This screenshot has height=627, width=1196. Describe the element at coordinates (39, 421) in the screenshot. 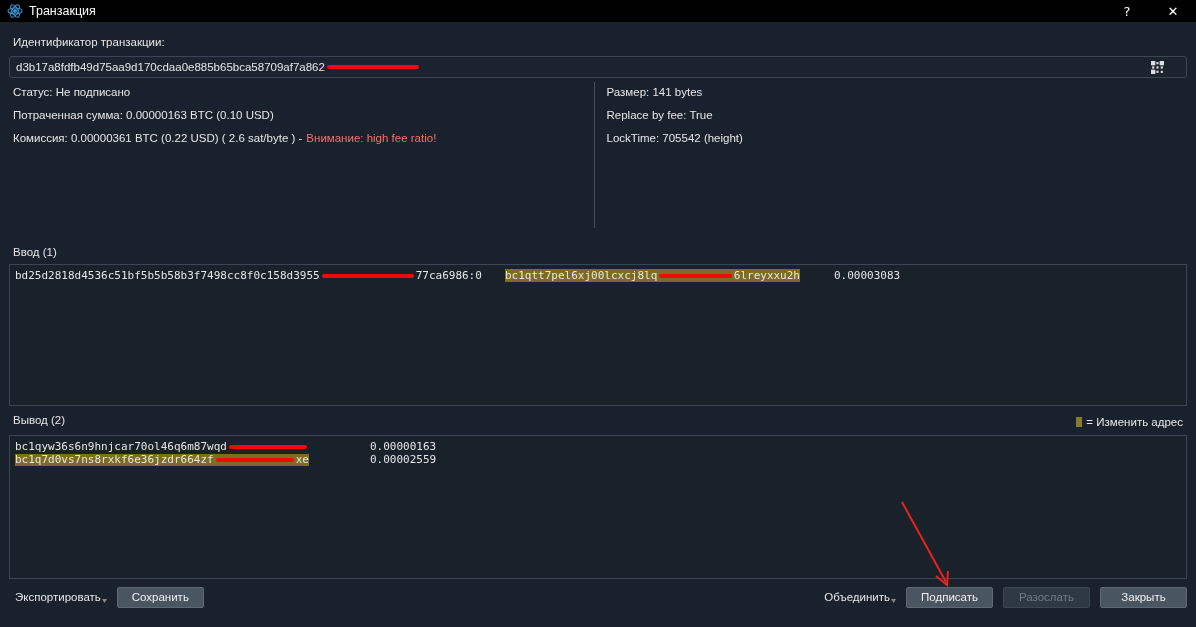

I see `section-title: Вывод (2)` at that location.